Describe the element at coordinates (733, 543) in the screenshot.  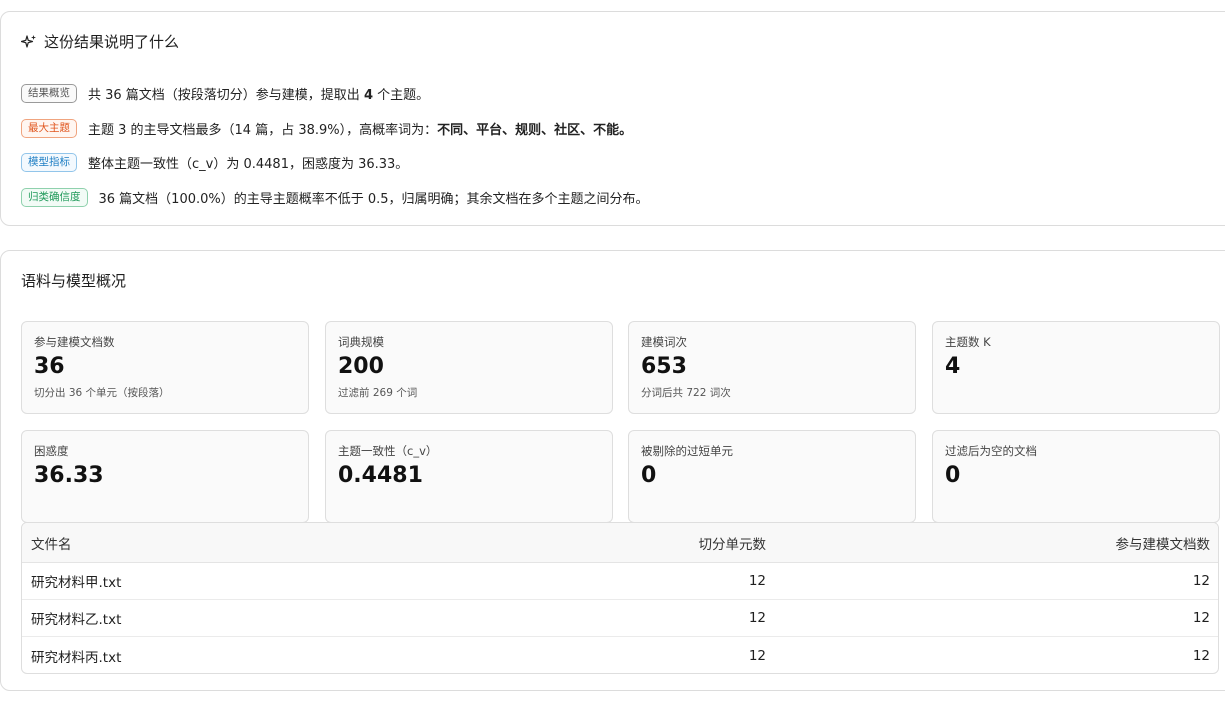
I see `column-header-units: 切分单元数` at that location.